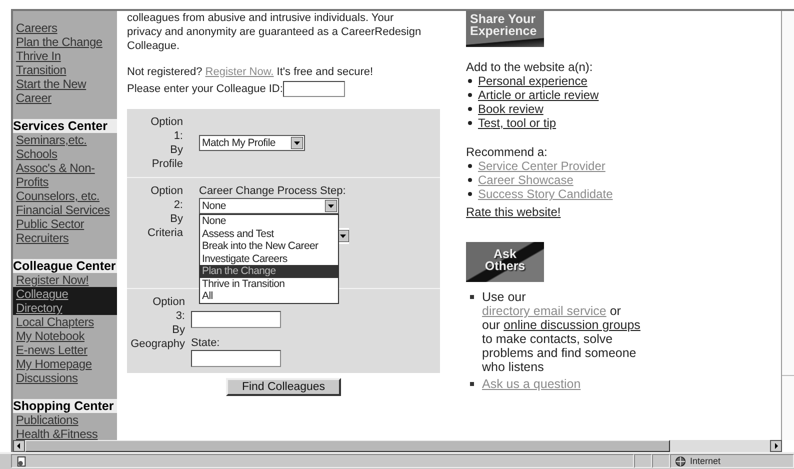  Describe the element at coordinates (65, 42) in the screenshot. I see `sidebar-link: Plan the Change` at that location.